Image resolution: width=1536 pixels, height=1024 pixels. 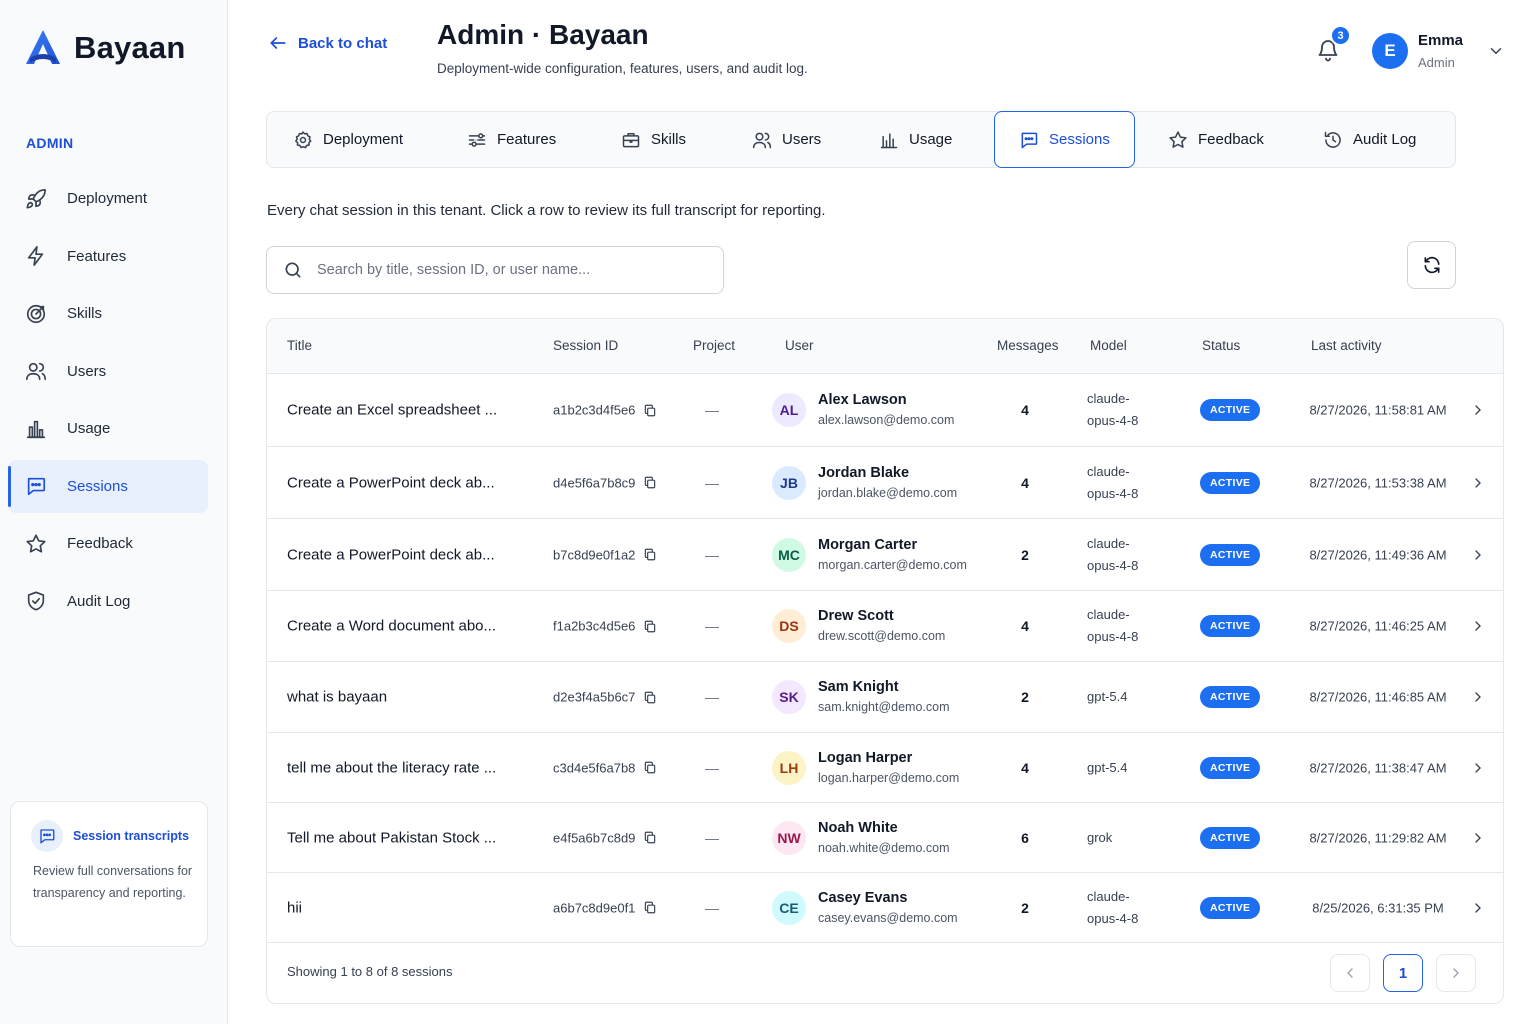 I want to click on user-name: Sam Knight, so click(x=858, y=687).